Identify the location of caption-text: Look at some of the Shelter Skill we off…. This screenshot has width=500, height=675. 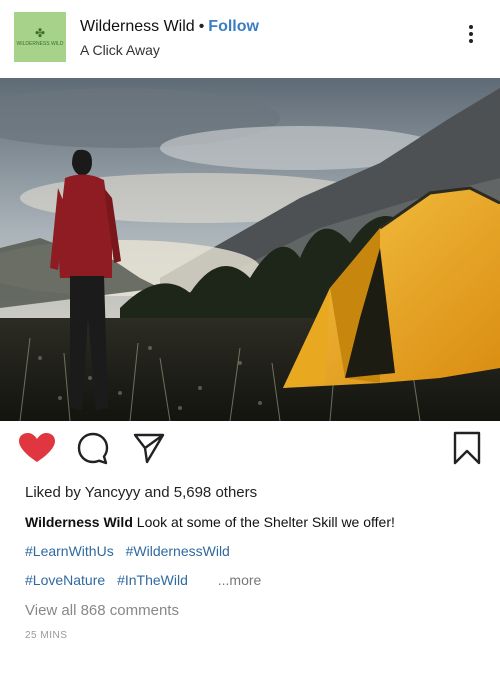
(265, 522).